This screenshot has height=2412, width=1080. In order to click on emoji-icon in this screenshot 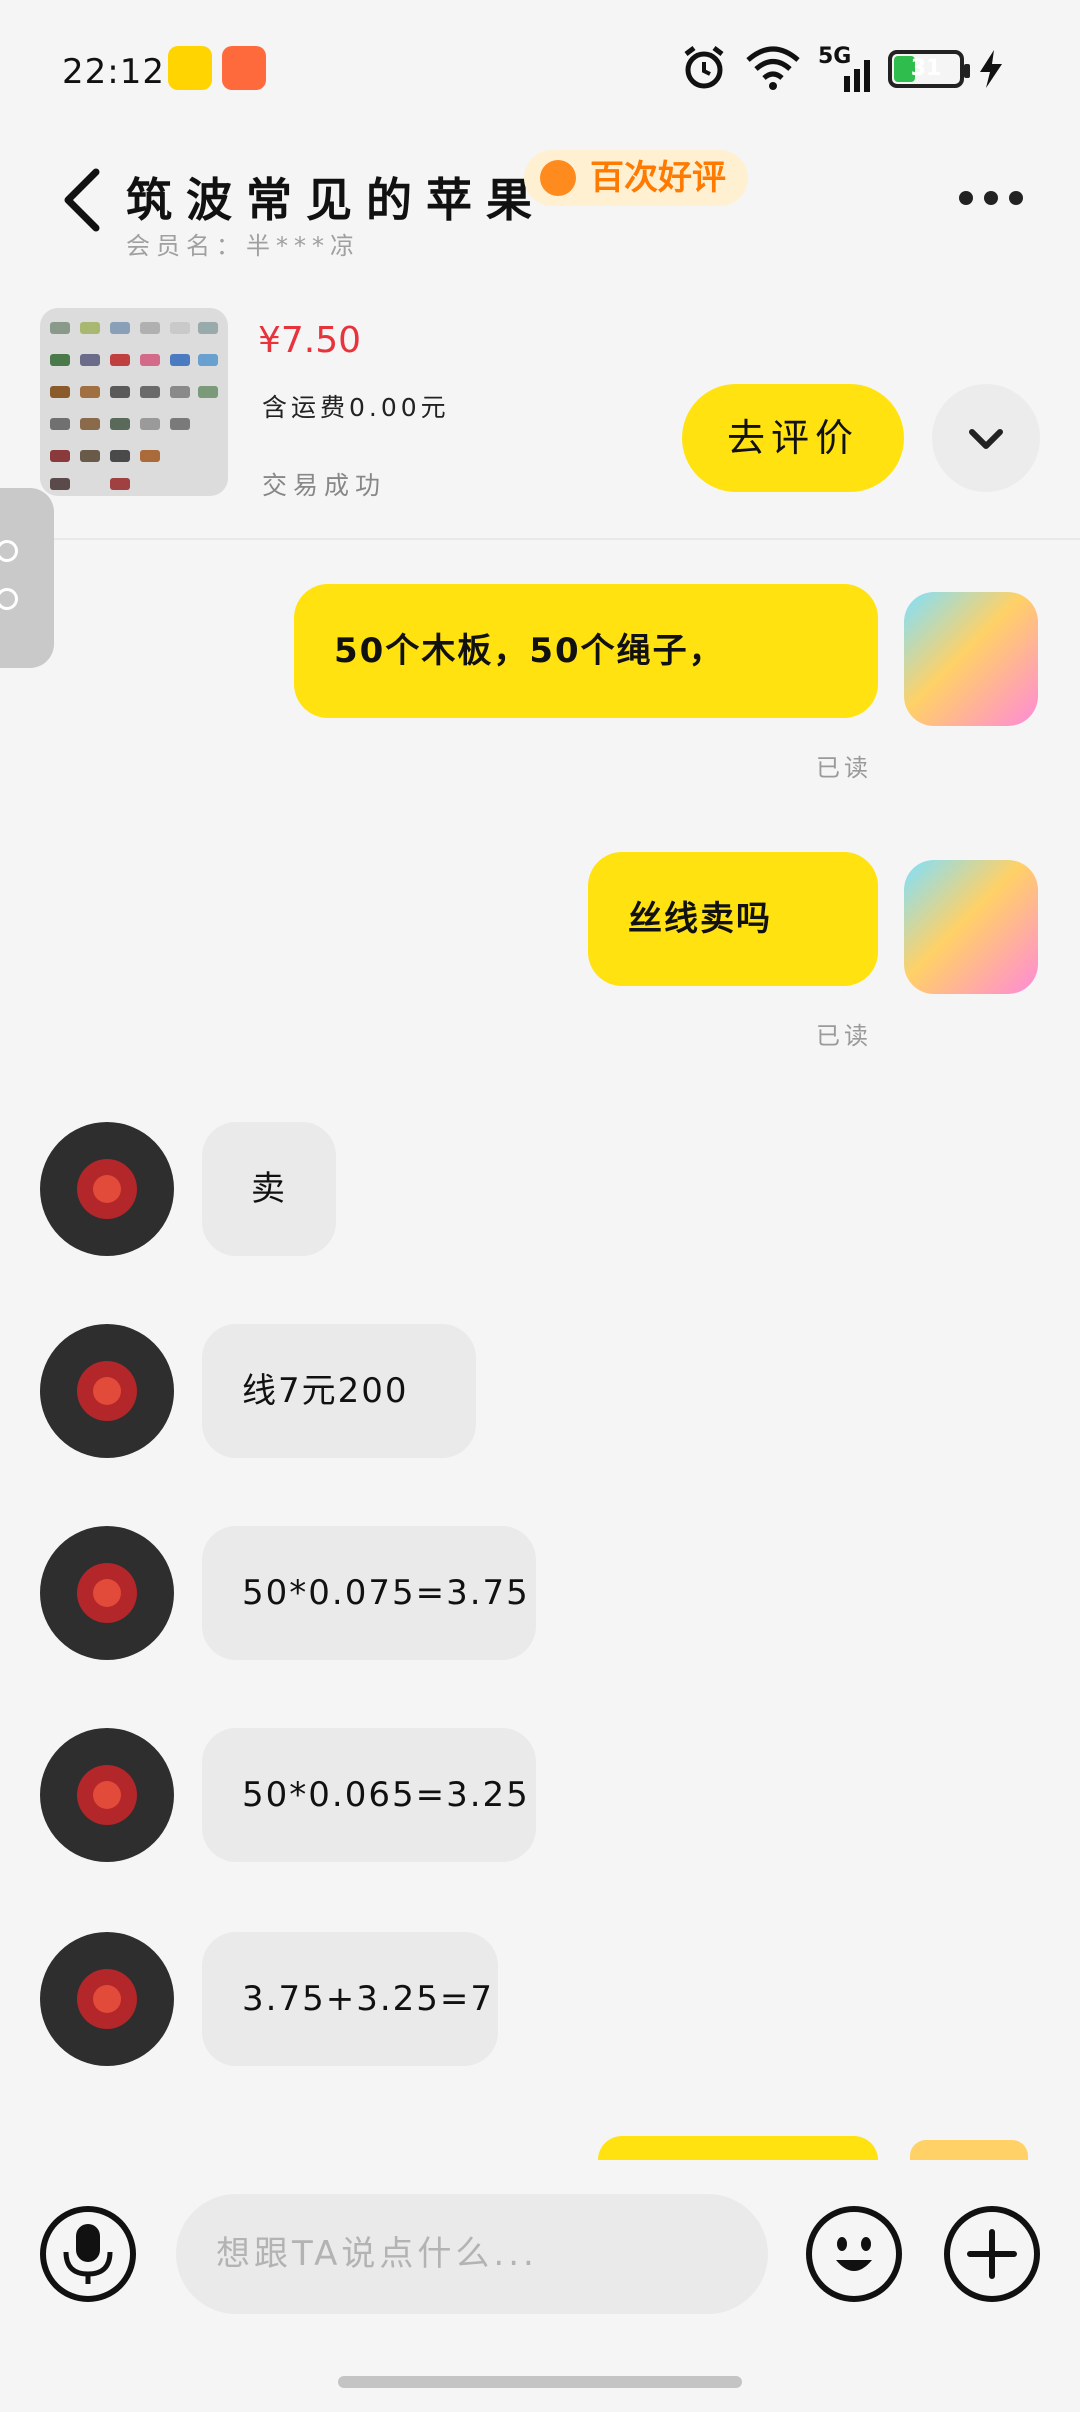, I will do `click(854, 2254)`.